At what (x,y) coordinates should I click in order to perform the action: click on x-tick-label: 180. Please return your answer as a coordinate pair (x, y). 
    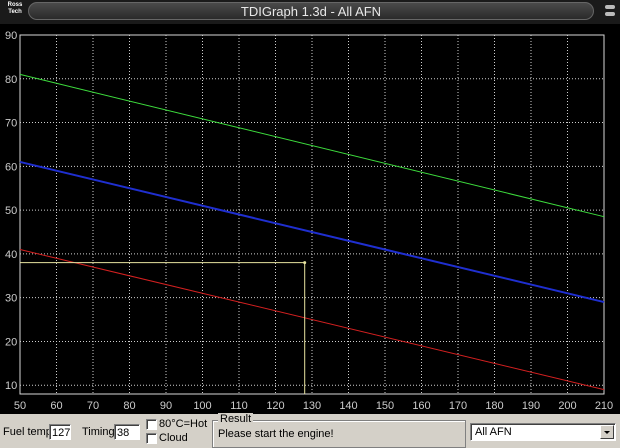
    Looking at the image, I should click on (494, 406).